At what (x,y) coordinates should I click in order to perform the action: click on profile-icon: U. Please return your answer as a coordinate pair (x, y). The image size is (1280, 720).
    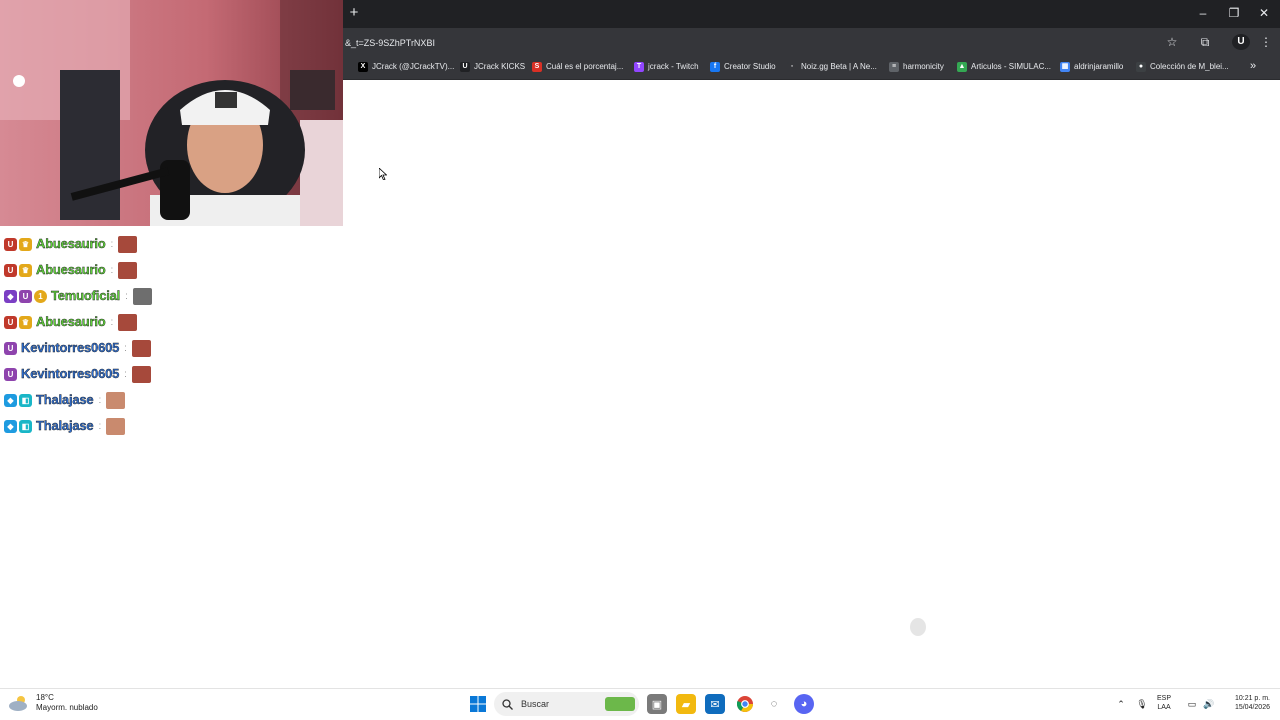
    Looking at the image, I should click on (1241, 42).